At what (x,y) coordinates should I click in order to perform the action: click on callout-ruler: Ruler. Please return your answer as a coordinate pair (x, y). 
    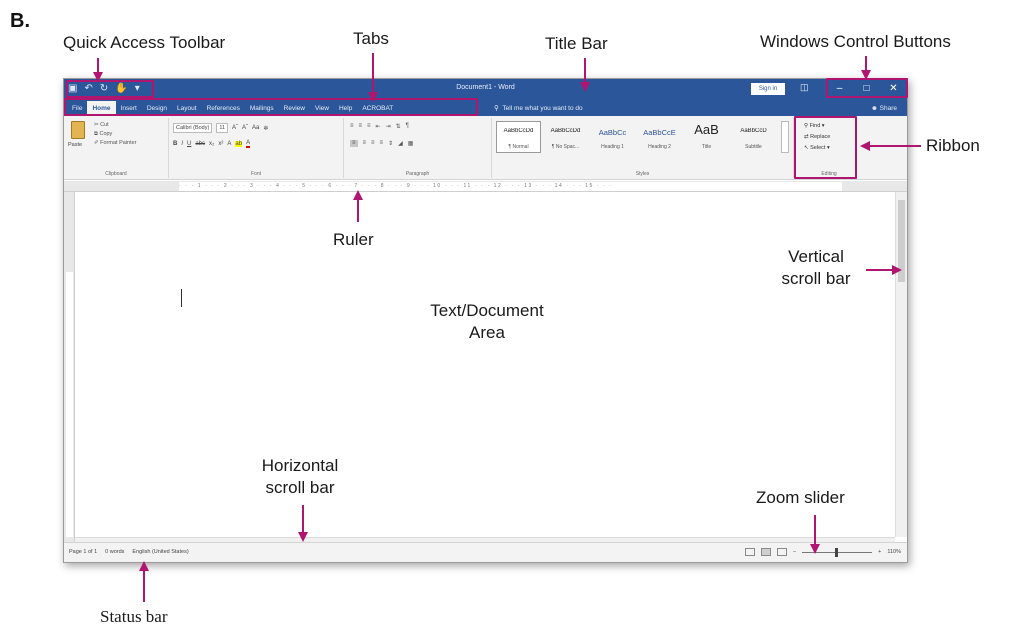
    Looking at the image, I should click on (353, 239).